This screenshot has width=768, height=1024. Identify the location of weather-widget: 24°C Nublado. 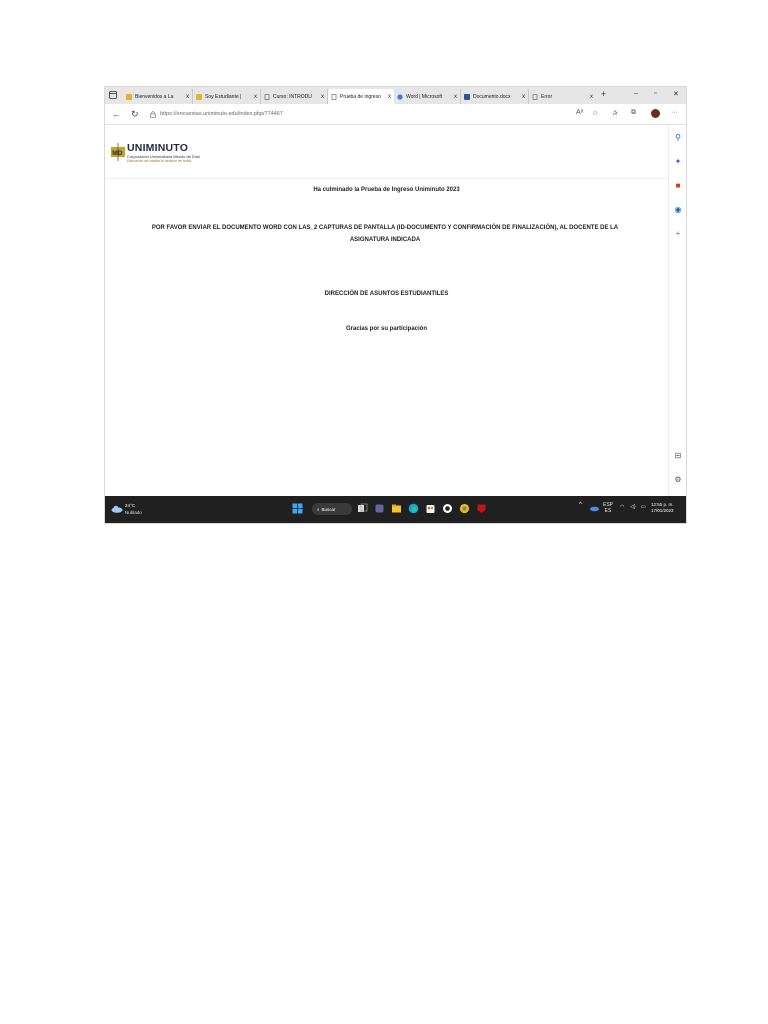
(136, 510).